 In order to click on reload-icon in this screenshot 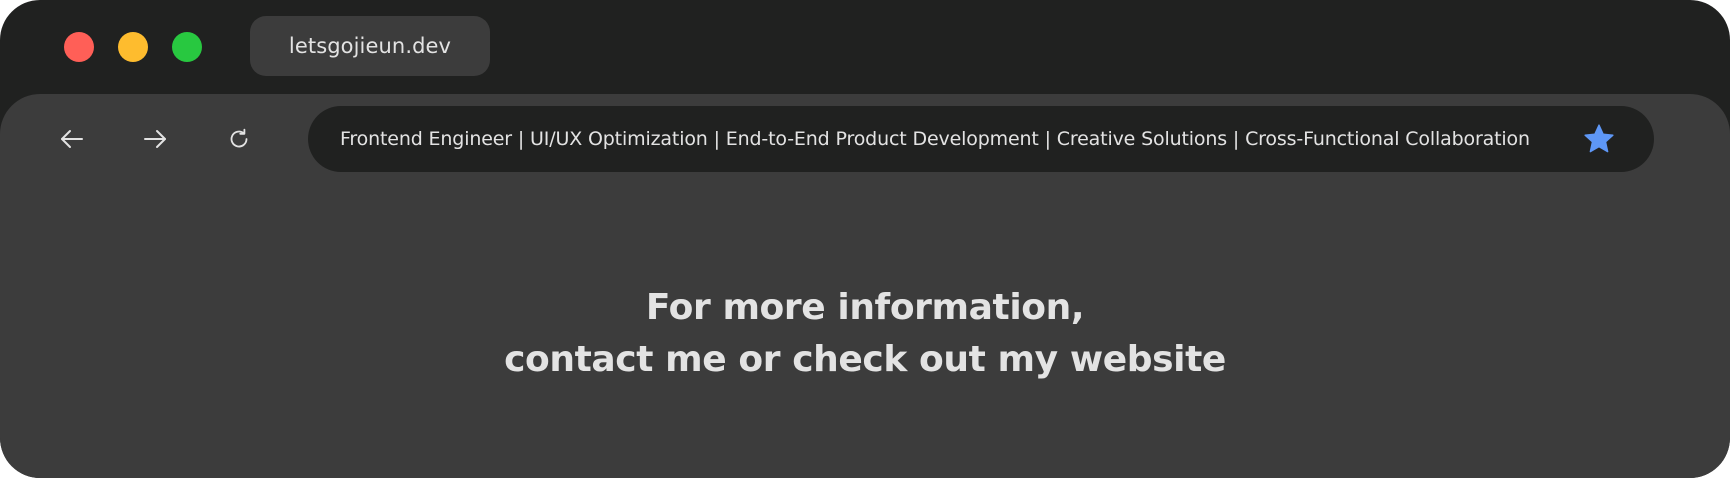, I will do `click(239, 138)`.